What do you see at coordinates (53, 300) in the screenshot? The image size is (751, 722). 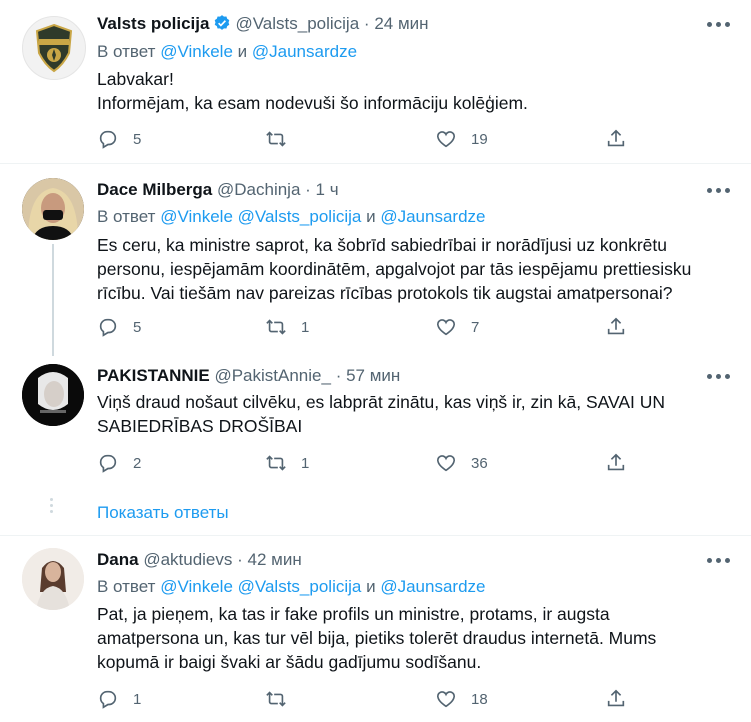 I see `thread-line` at bounding box center [53, 300].